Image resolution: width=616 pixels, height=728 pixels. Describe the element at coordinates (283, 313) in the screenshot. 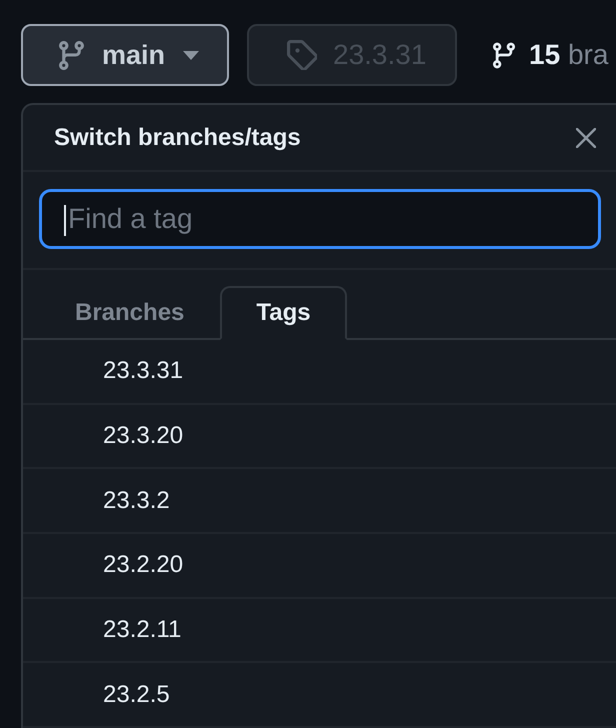

I see `tab: Tags` at that location.